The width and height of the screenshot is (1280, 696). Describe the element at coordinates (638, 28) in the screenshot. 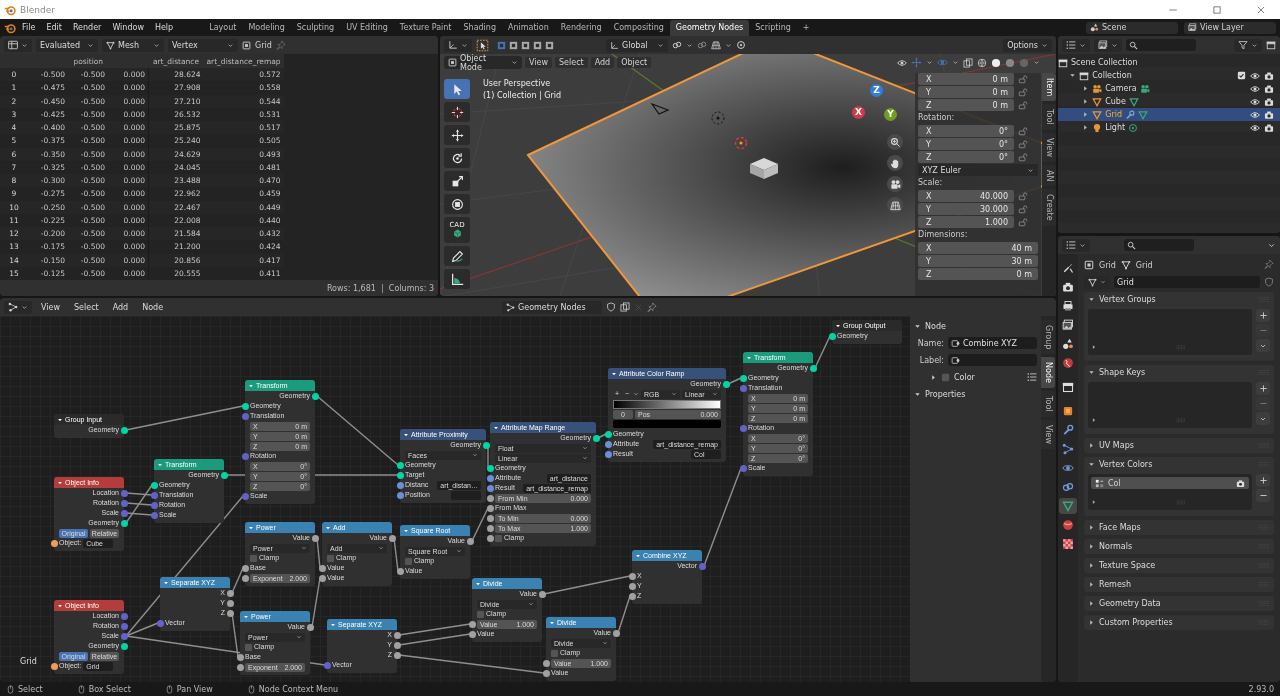

I see `workspace-tab: Compositing` at that location.